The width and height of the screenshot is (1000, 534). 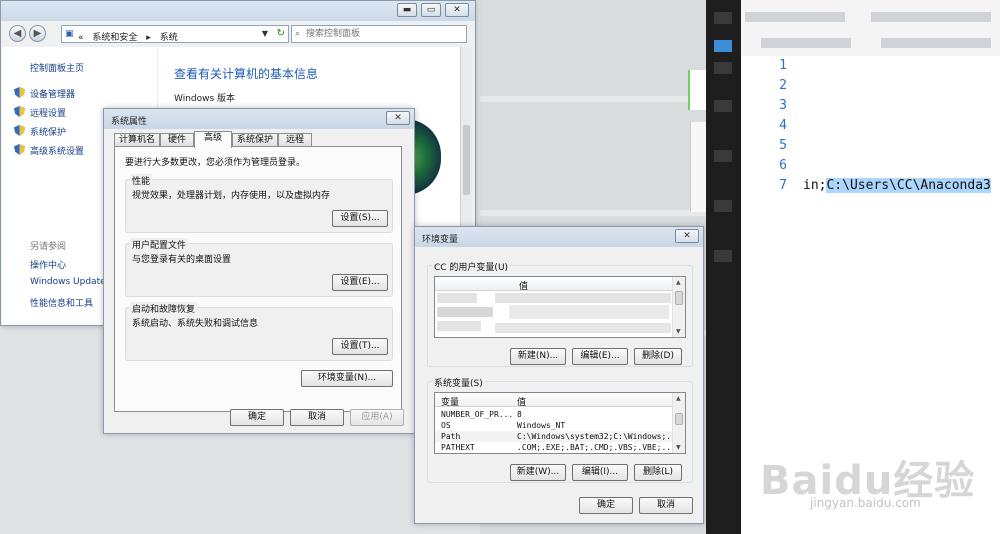 What do you see at coordinates (114, 38) in the screenshot?
I see `breadcrumb-system-security: 系统和安全` at bounding box center [114, 38].